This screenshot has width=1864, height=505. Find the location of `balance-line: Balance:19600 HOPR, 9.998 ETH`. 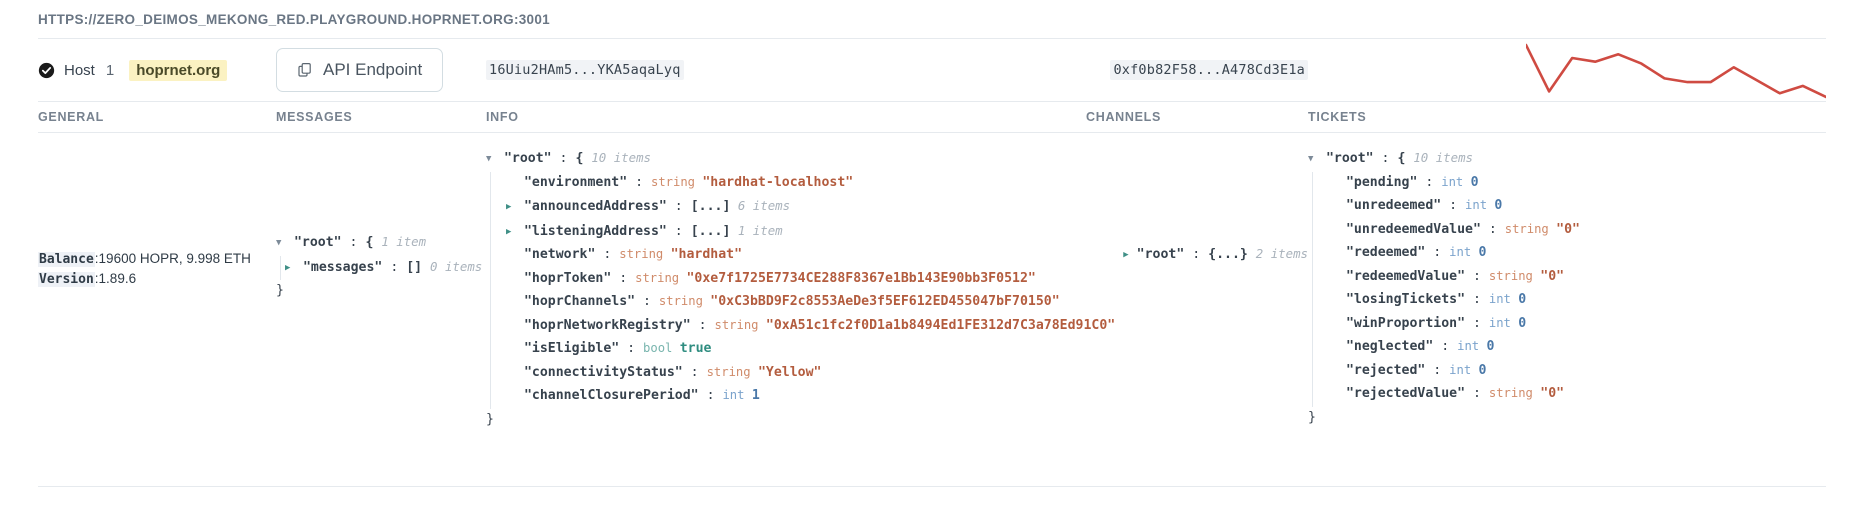

balance-line: Balance:19600 HOPR, 9.998 ETH is located at coordinates (157, 259).